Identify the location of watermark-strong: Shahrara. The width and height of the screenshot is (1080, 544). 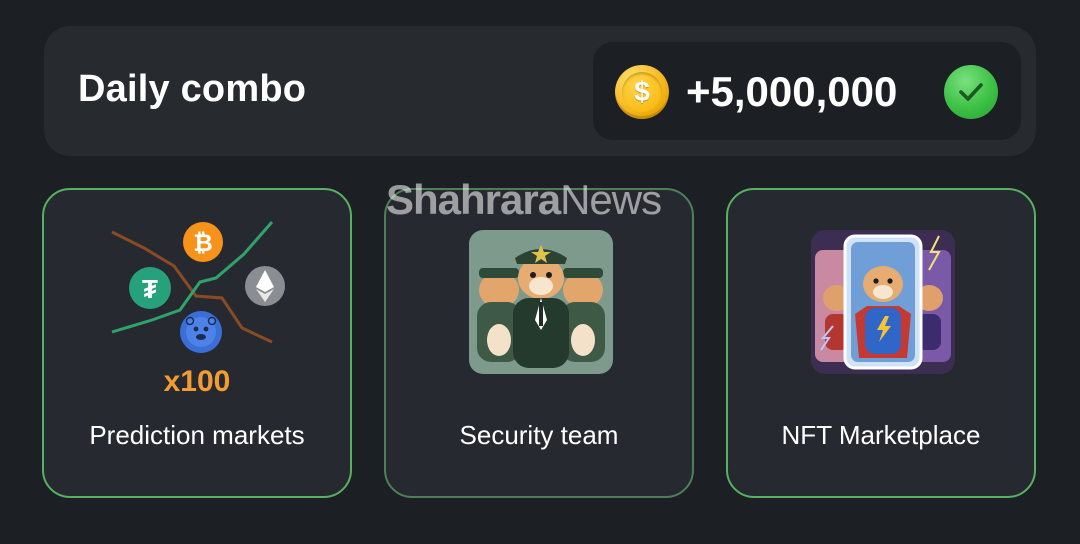
(473, 199).